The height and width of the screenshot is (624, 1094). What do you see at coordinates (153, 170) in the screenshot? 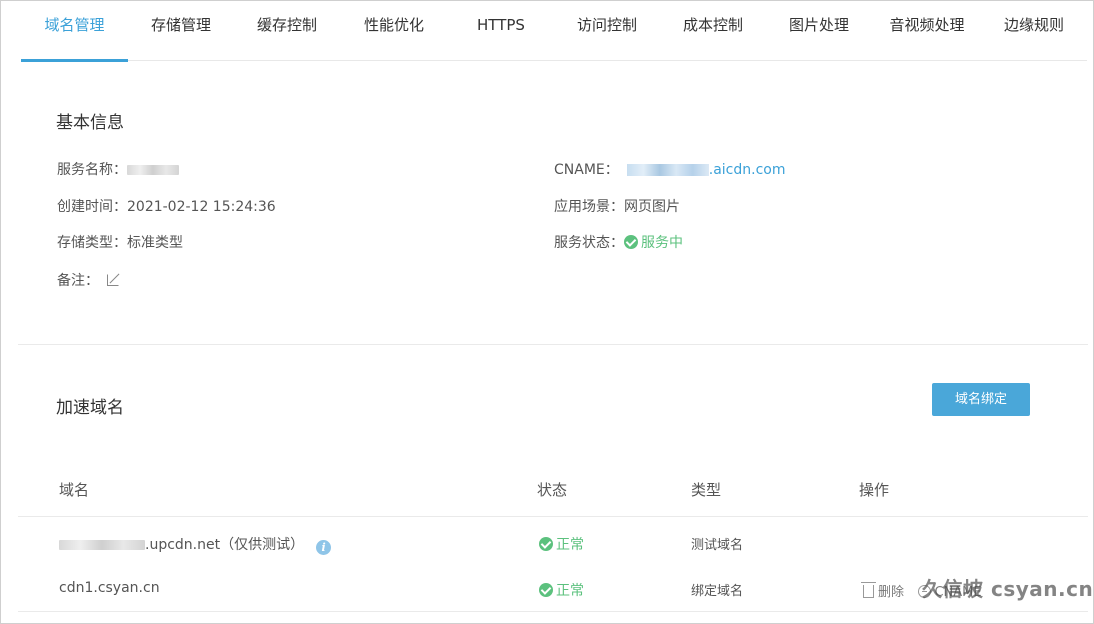
I see `service-name-redacted` at bounding box center [153, 170].